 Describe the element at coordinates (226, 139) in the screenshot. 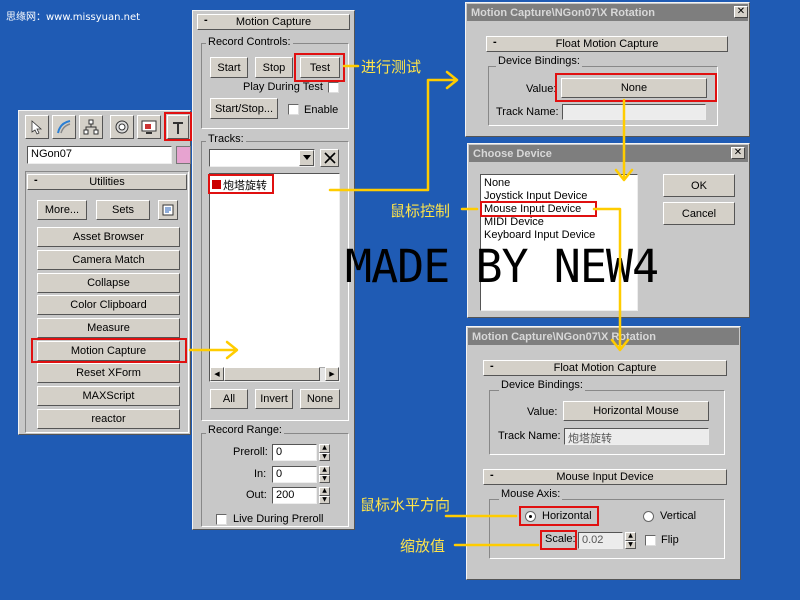

I see `tracks-label: Tracks:` at that location.